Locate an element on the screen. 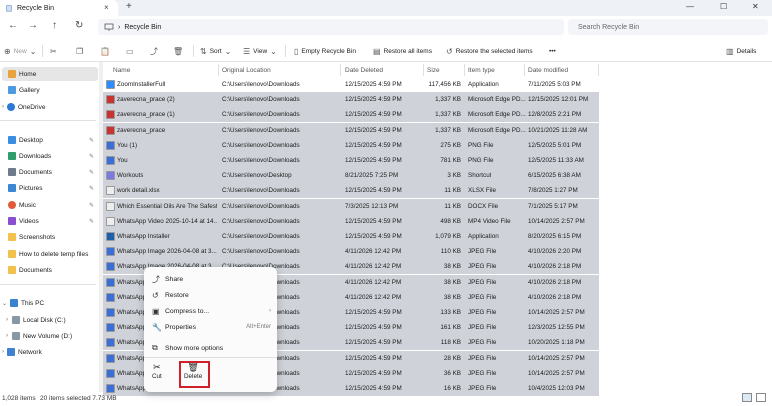 The image size is (772, 406). cell-modified: 8/20/2025 6:15 PM is located at coordinates (555, 236).